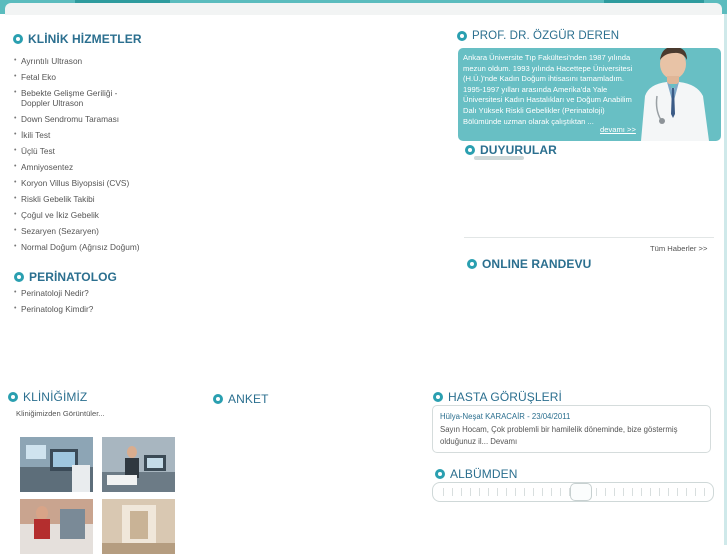 The image size is (727, 554). I want to click on clinic-heading: KLİNİĞİMİZ, so click(47, 397).